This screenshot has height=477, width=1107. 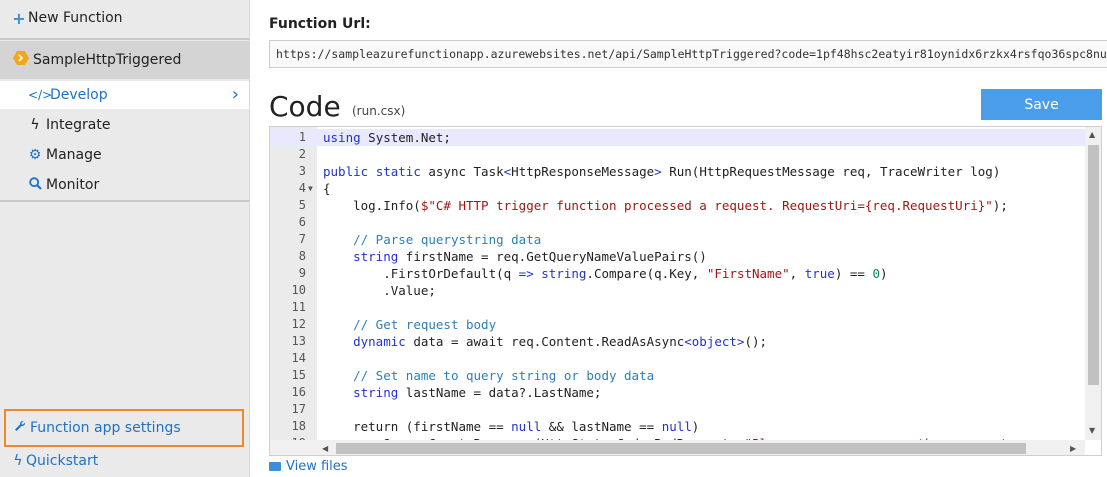 I want to click on code-token: ();, so click(x=756, y=341).